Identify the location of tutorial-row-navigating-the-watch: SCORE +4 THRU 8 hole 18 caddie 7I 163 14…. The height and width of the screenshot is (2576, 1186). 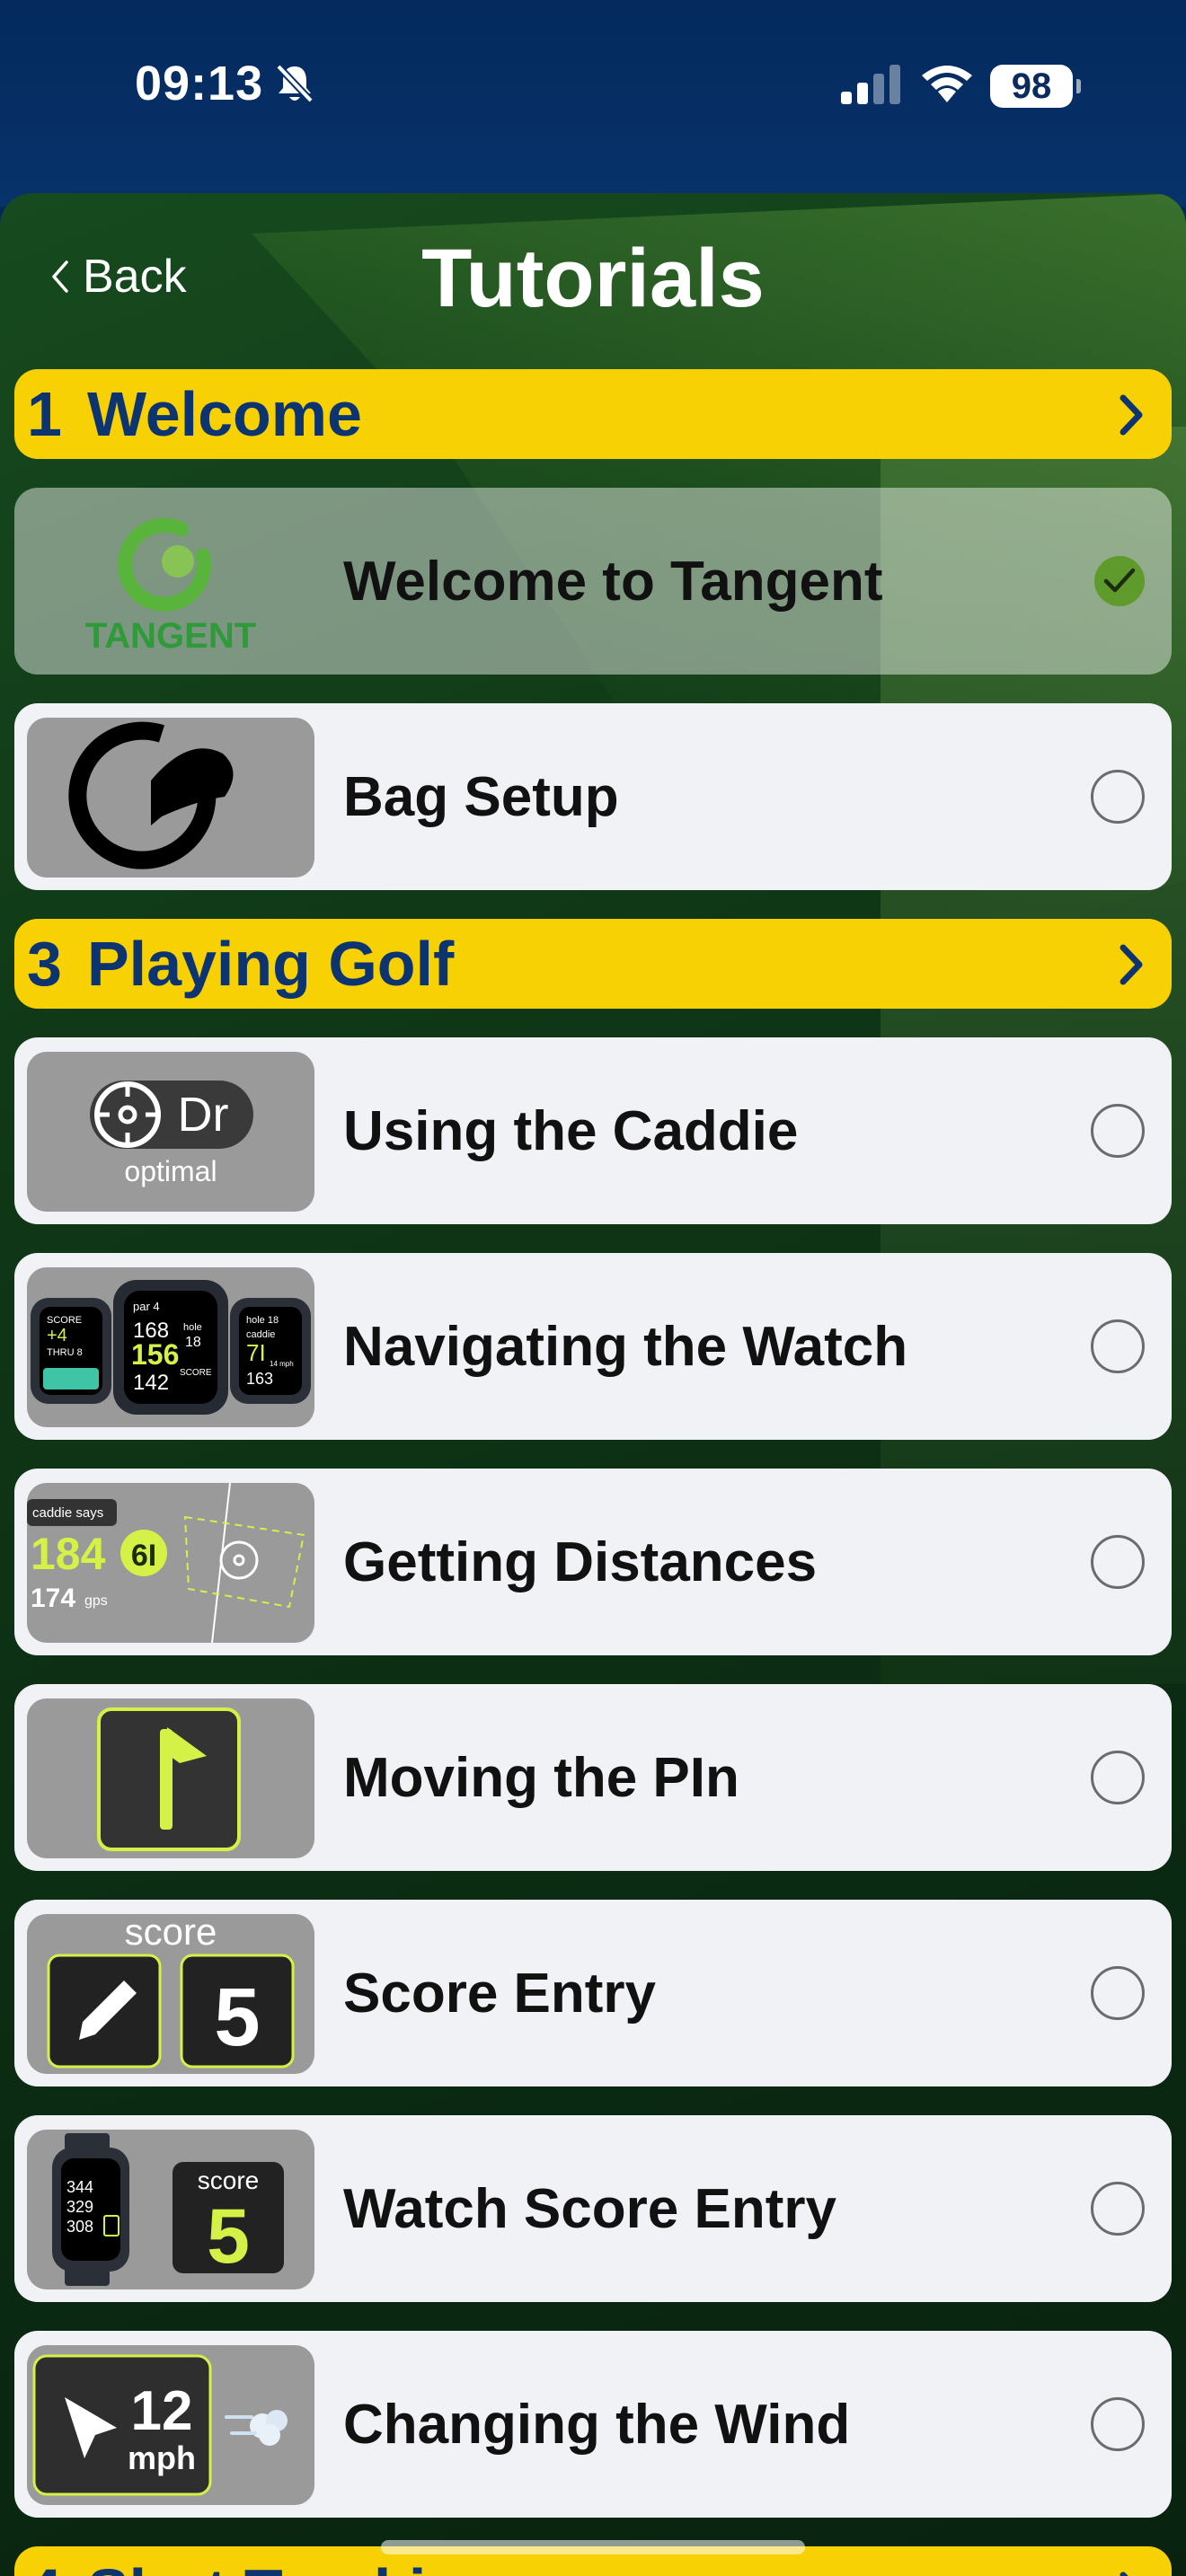
(593, 1346).